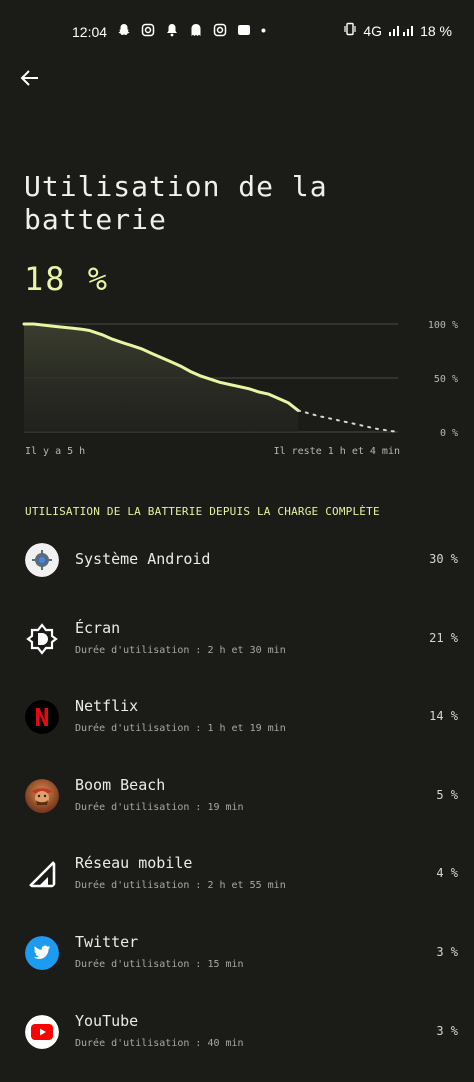  What do you see at coordinates (336, 451) in the screenshot?
I see `chart-x-label-end: Il reste 1 h et 4 min` at bounding box center [336, 451].